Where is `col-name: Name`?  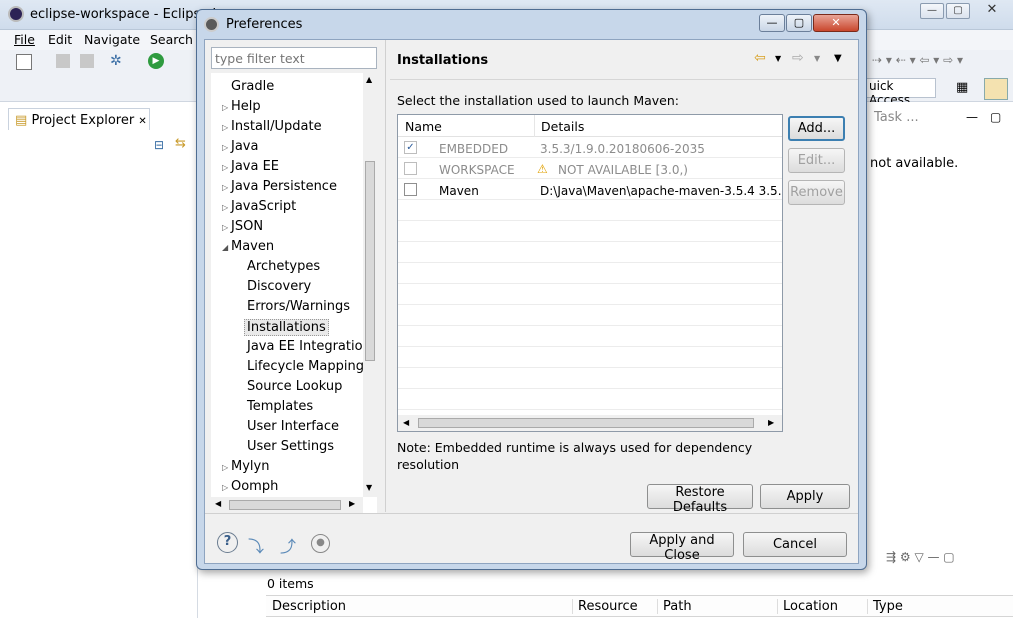
col-name: Name is located at coordinates (423, 126).